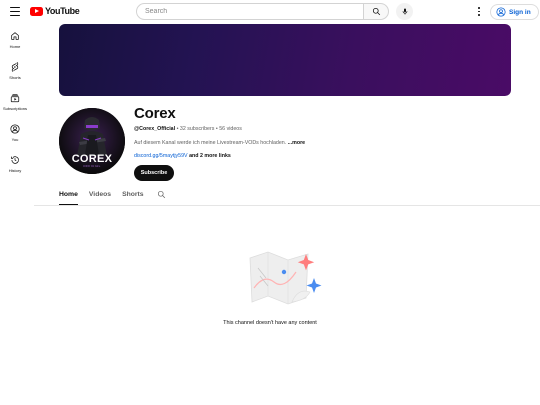  I want to click on subscriber-count: 32 subscribers, so click(197, 129).